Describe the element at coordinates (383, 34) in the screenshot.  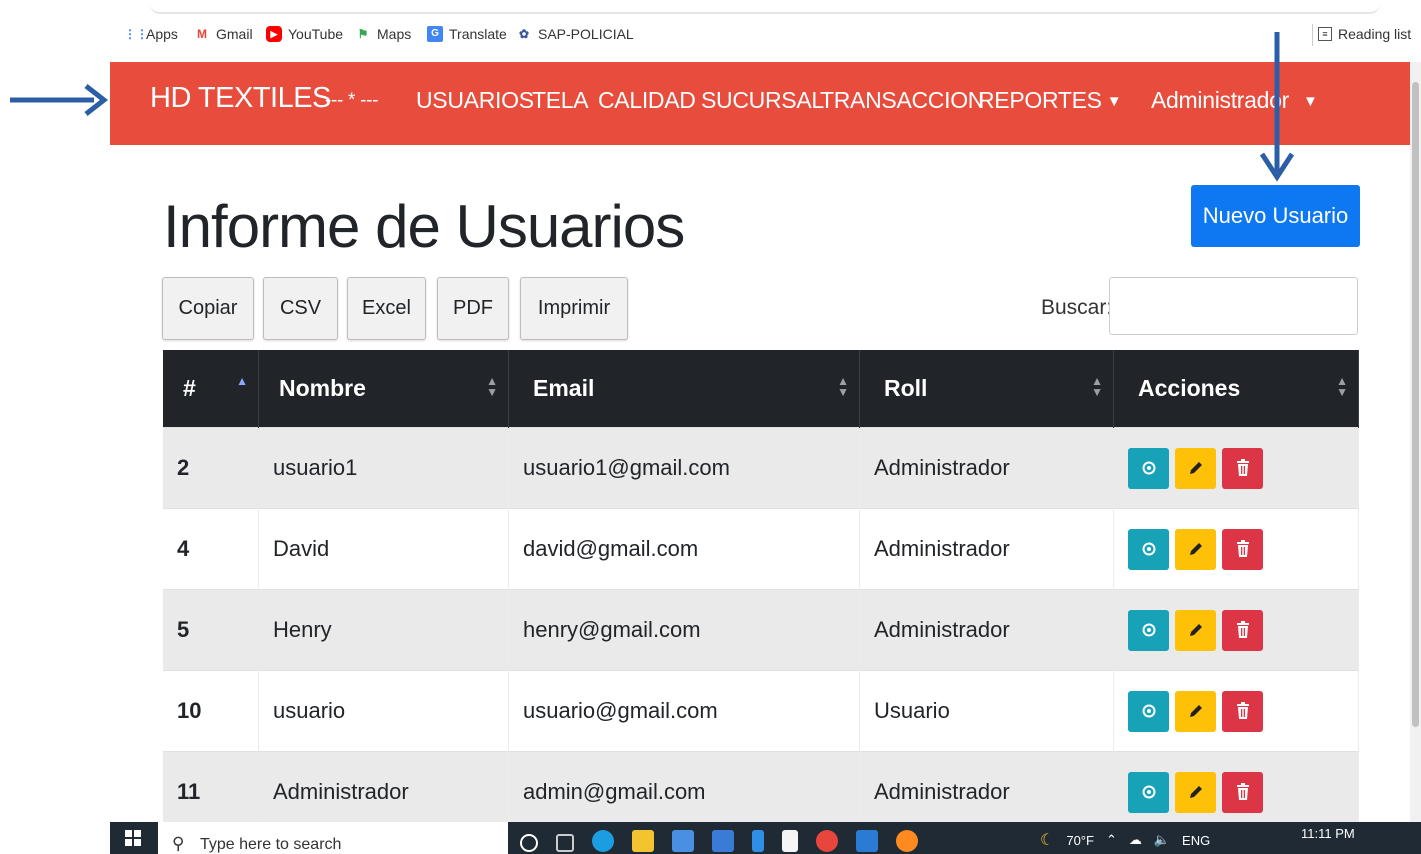
I see `bookmark-maps: ⚑ Maps` at that location.